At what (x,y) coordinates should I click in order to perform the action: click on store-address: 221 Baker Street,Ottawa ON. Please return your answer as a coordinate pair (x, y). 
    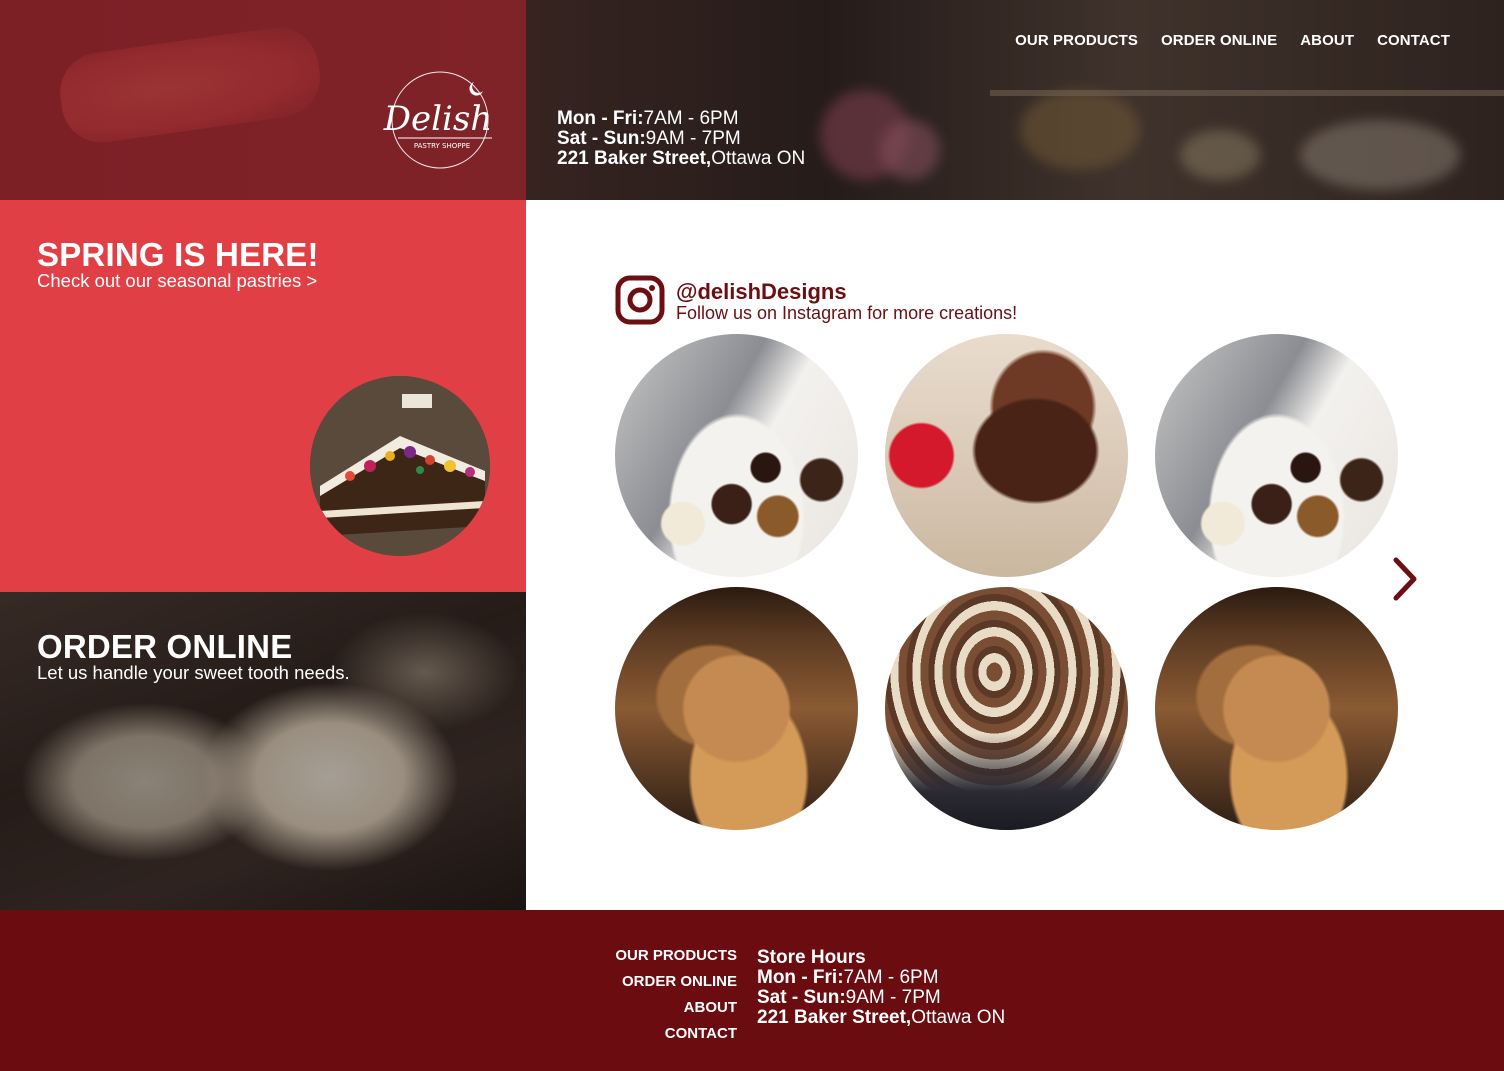
    Looking at the image, I should click on (681, 158).